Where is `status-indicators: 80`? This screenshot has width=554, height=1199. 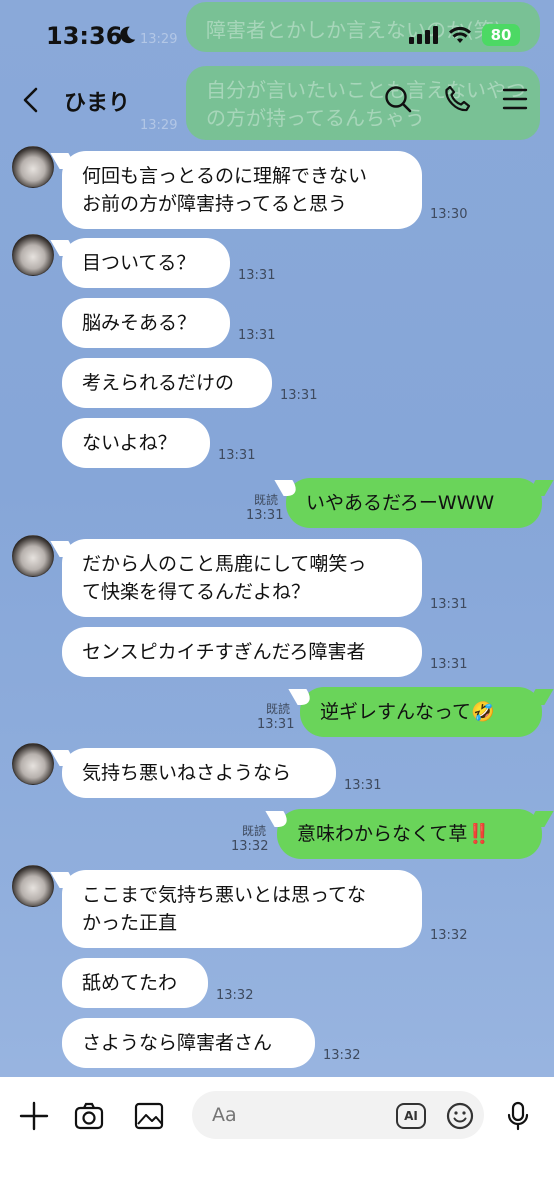 status-indicators: 80 is located at coordinates (464, 35).